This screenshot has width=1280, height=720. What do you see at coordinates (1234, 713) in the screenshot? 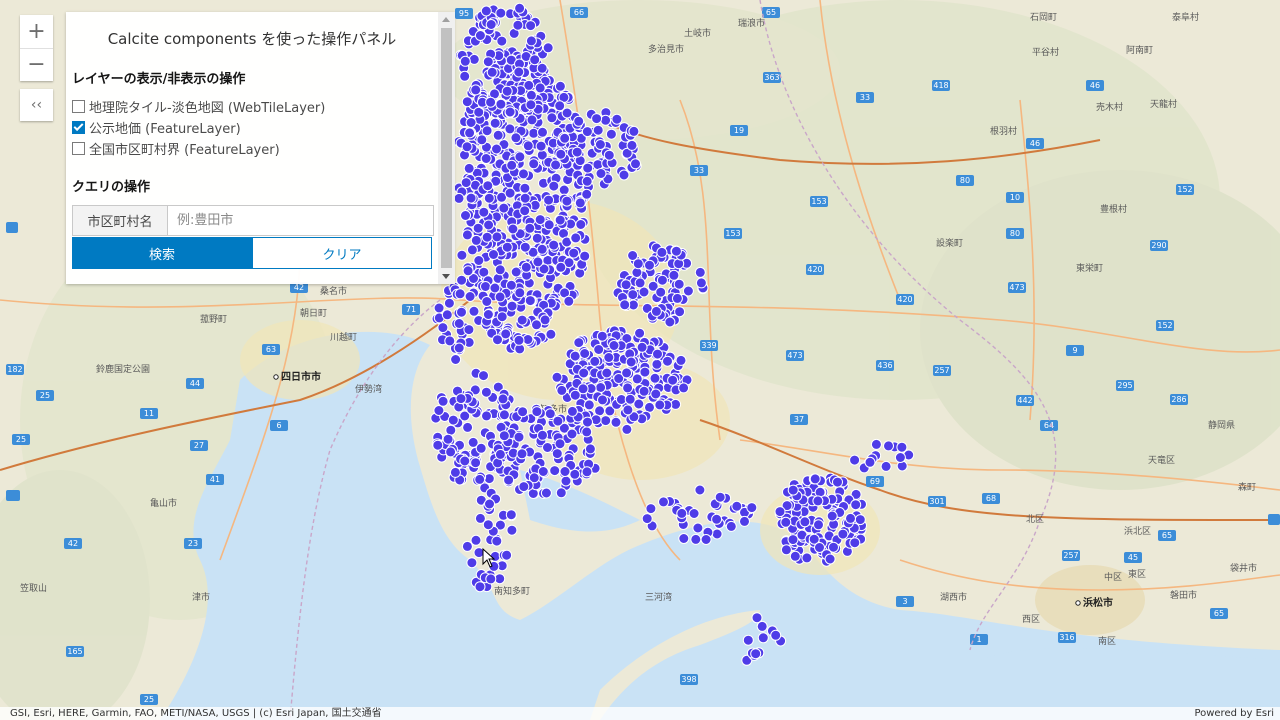
I see `powered-by-text: Powered by Esri` at bounding box center [1234, 713].